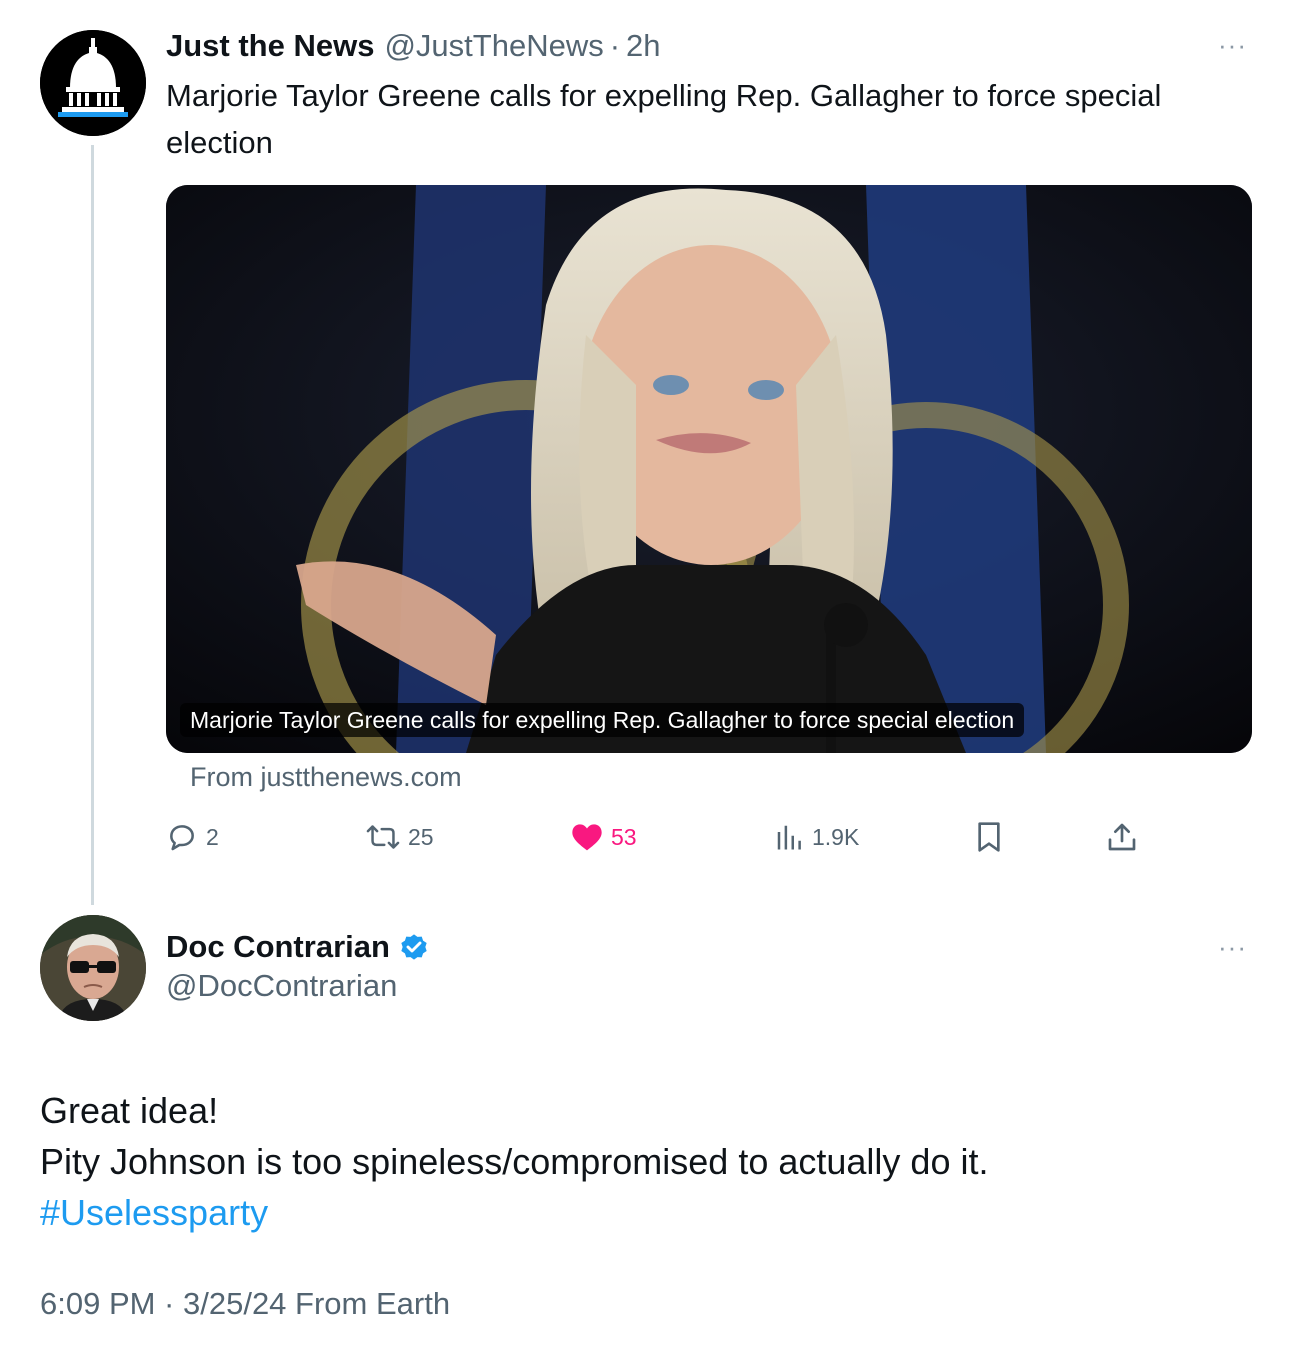  I want to click on bar-chart-icon, so click(789, 837).